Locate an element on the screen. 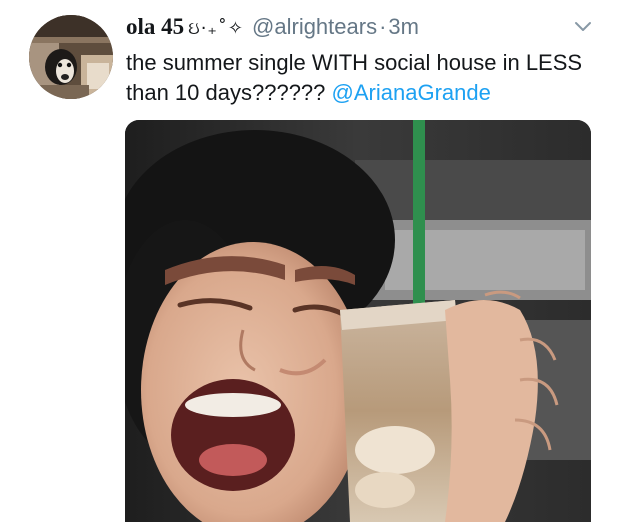  user-handle: @alrightears is located at coordinates (314, 27).